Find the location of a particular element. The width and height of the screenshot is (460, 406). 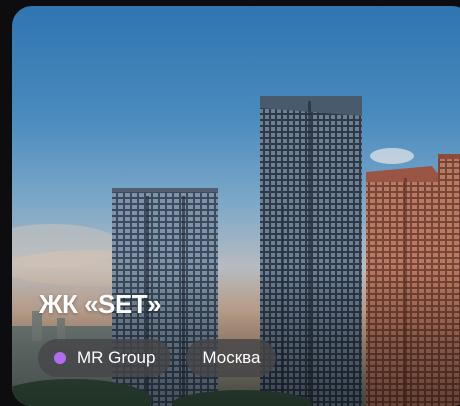

developer-tag-label: MR Group is located at coordinates (116, 357).